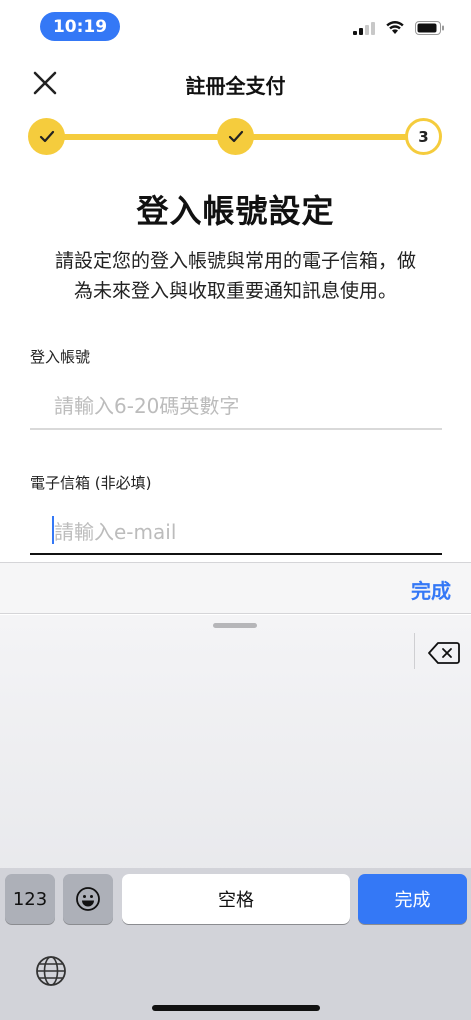 The height and width of the screenshot is (1020, 471). What do you see at coordinates (423, 136) in the screenshot?
I see `step-3-current: 3` at bounding box center [423, 136].